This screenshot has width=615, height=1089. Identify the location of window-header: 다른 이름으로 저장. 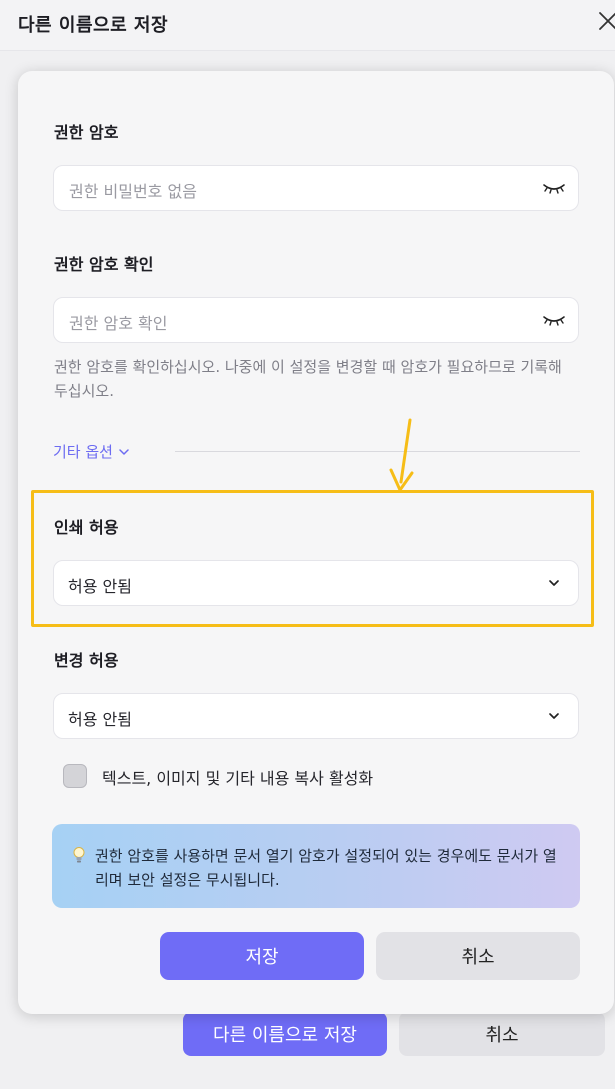
(307, 25).